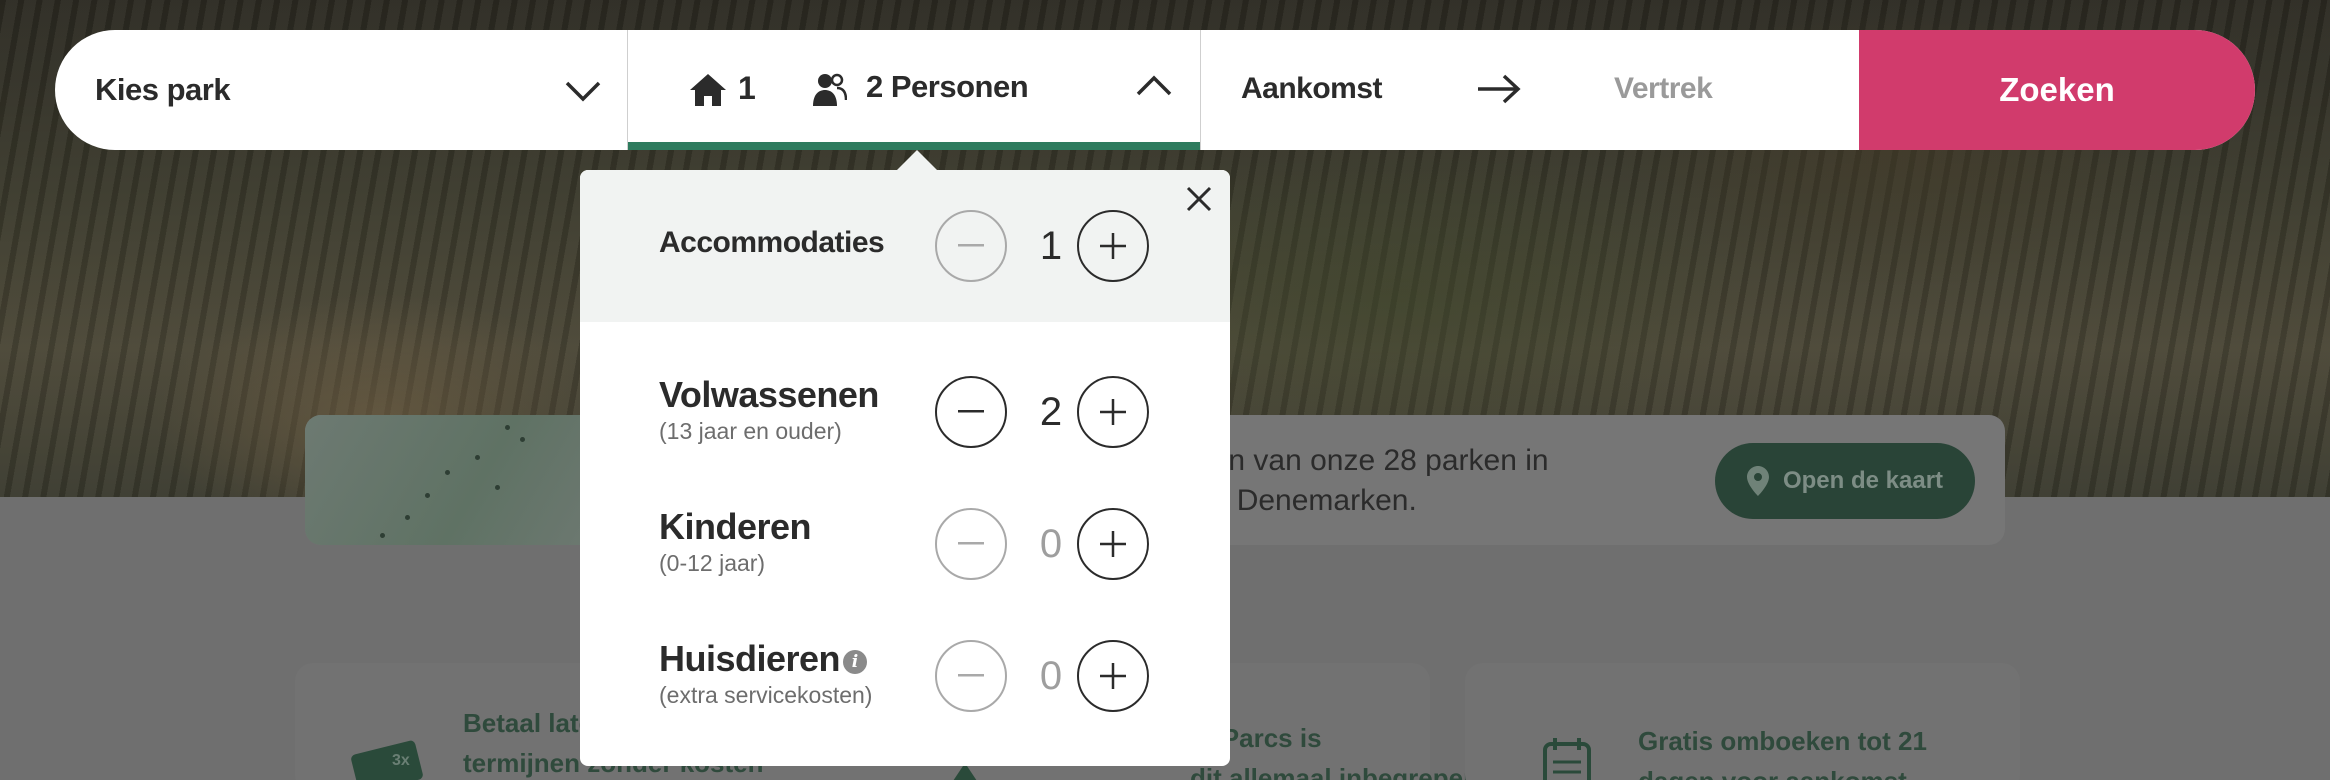 The width and height of the screenshot is (2330, 780). What do you see at coordinates (1863, 480) in the screenshot?
I see `open-map-button-label: Open de kaart` at bounding box center [1863, 480].